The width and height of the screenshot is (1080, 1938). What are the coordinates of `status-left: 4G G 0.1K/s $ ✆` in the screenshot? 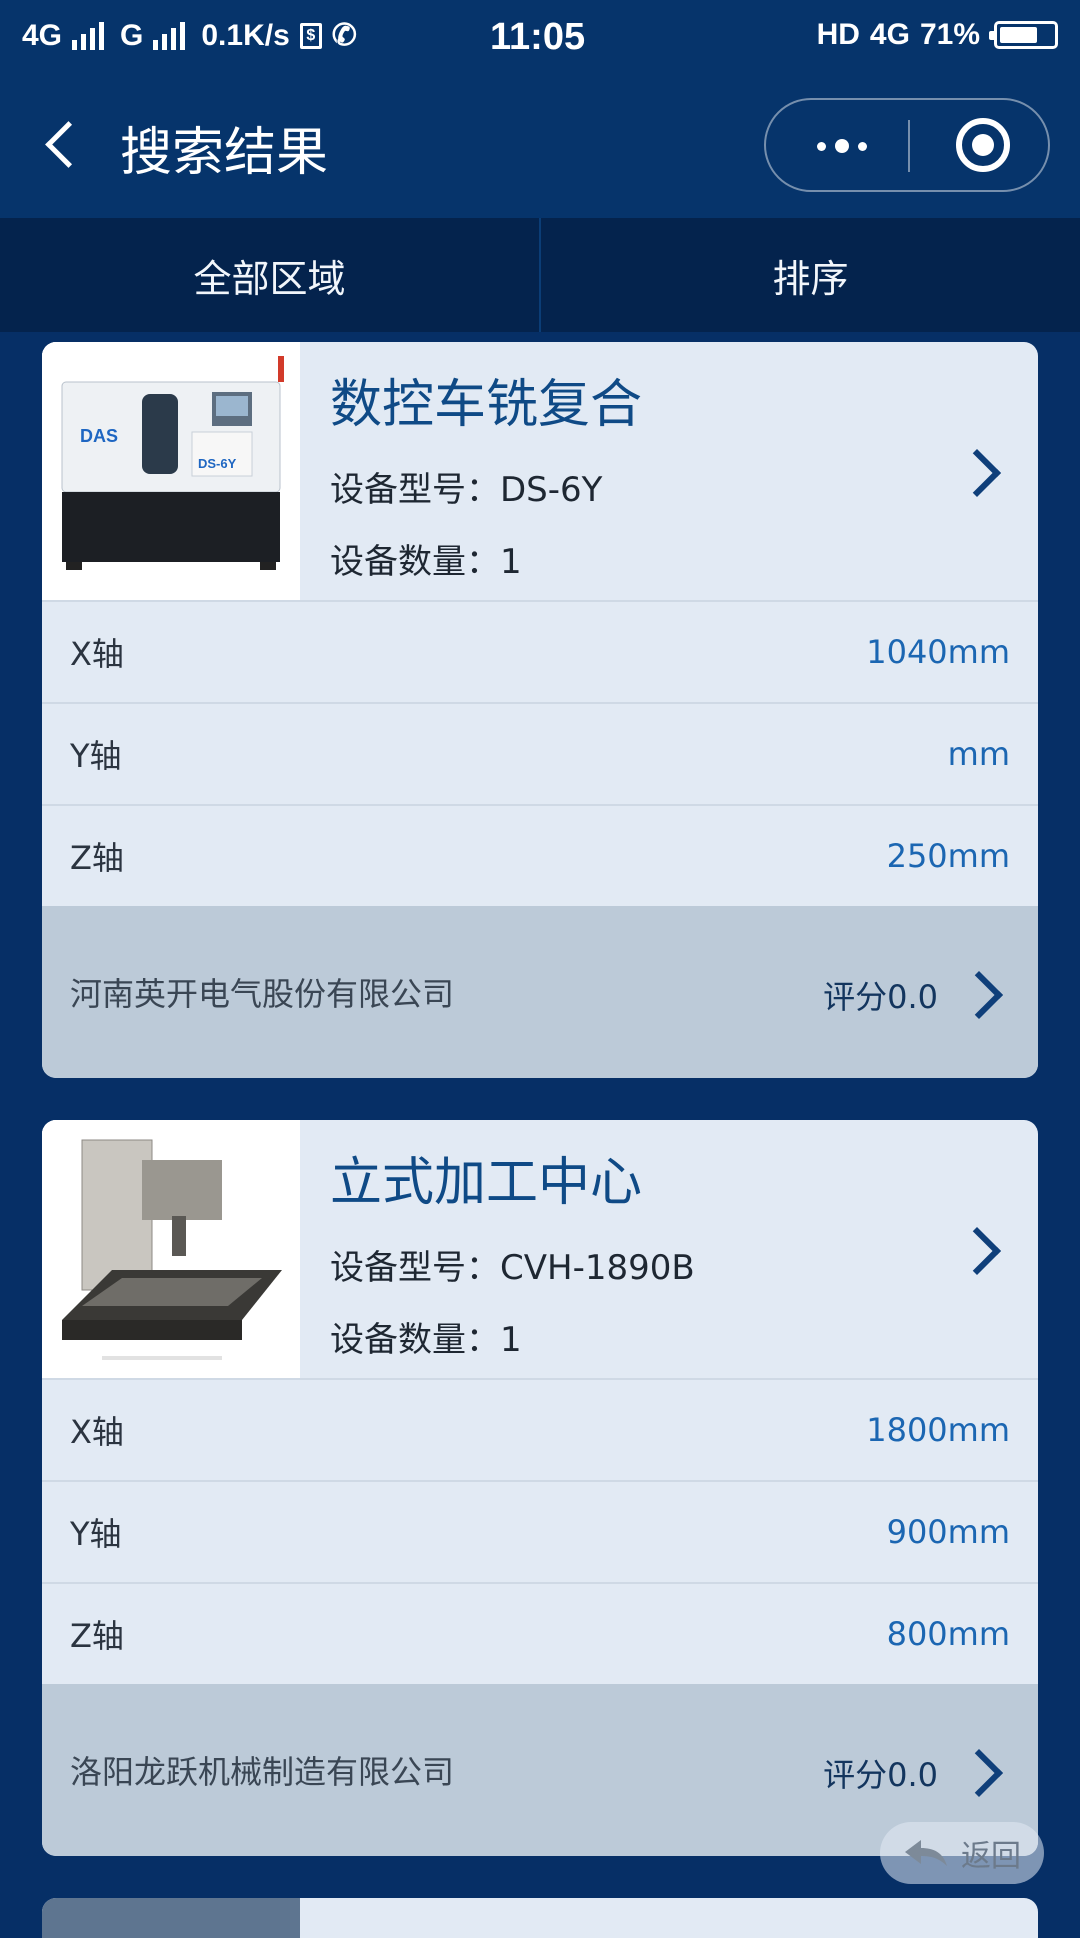 It's located at (189, 35).